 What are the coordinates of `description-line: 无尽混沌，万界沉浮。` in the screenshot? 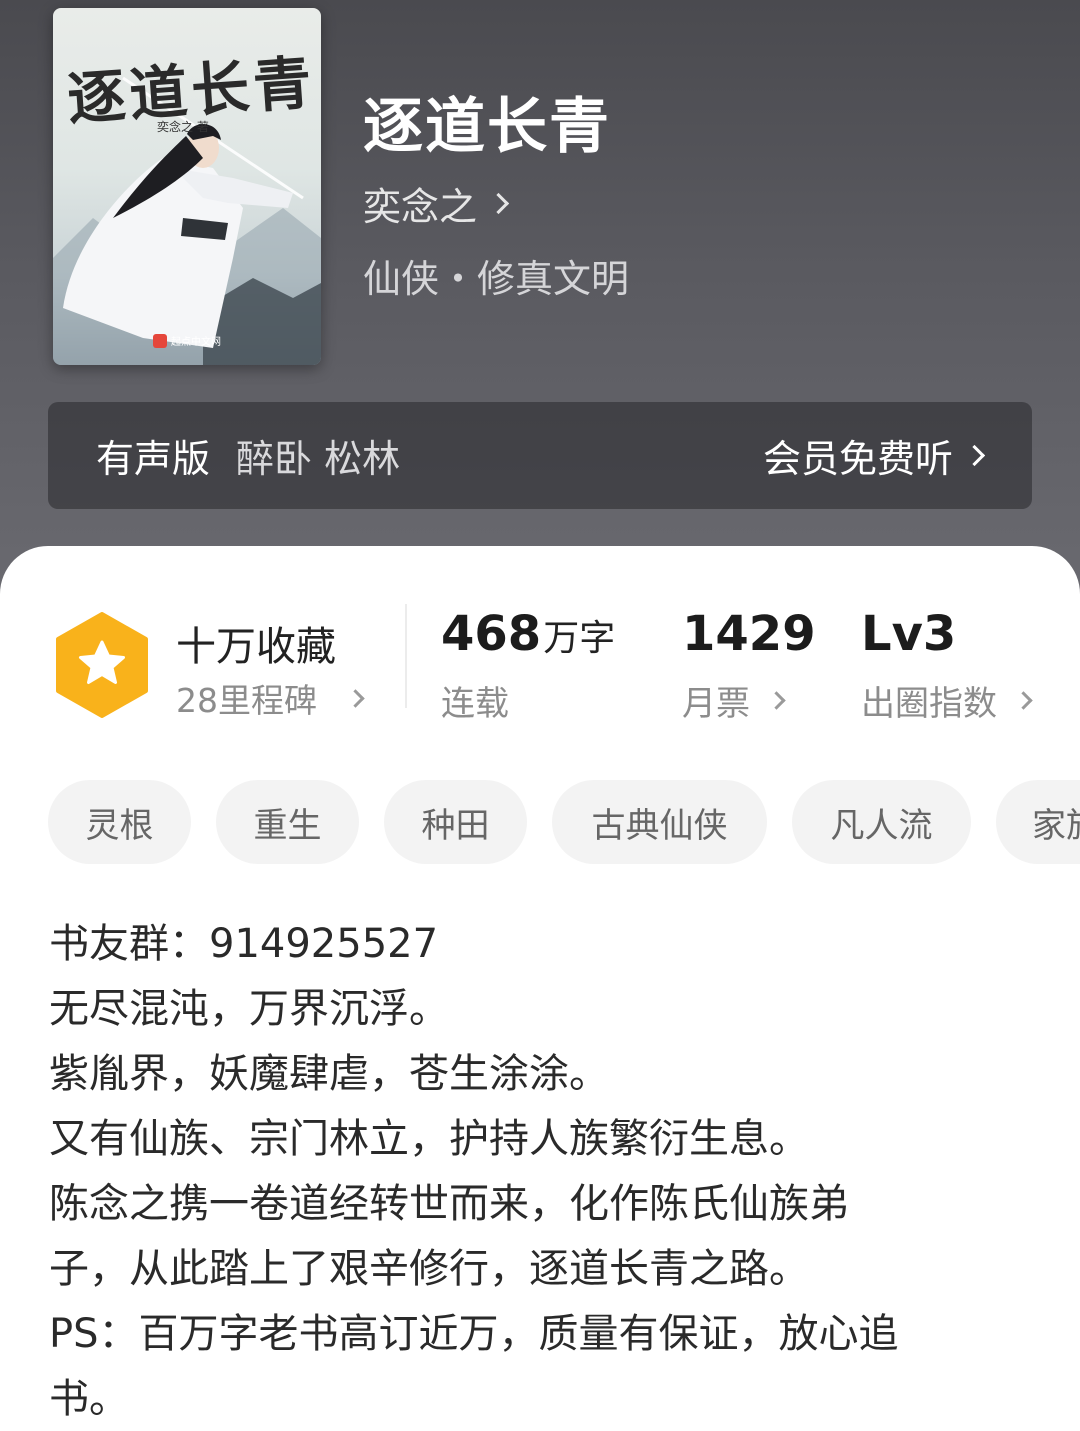 It's located at (249, 1009).